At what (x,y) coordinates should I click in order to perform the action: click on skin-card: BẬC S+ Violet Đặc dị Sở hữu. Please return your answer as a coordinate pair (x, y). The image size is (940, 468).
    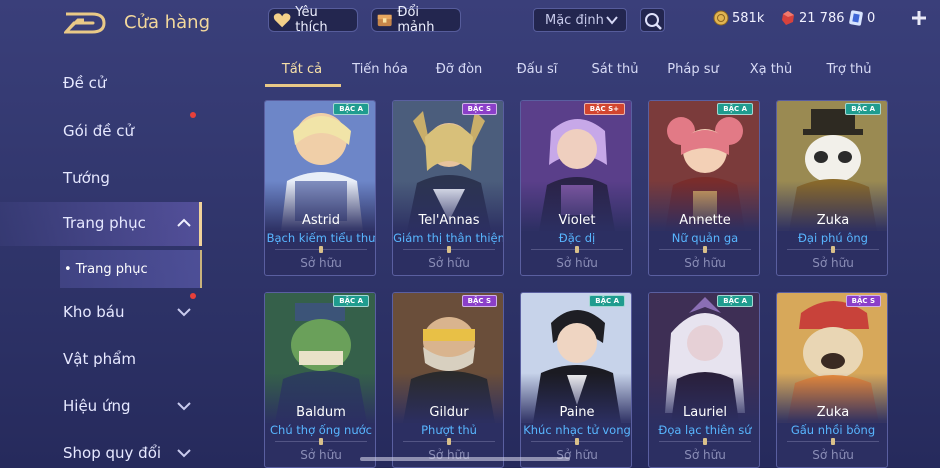
    Looking at the image, I should click on (576, 188).